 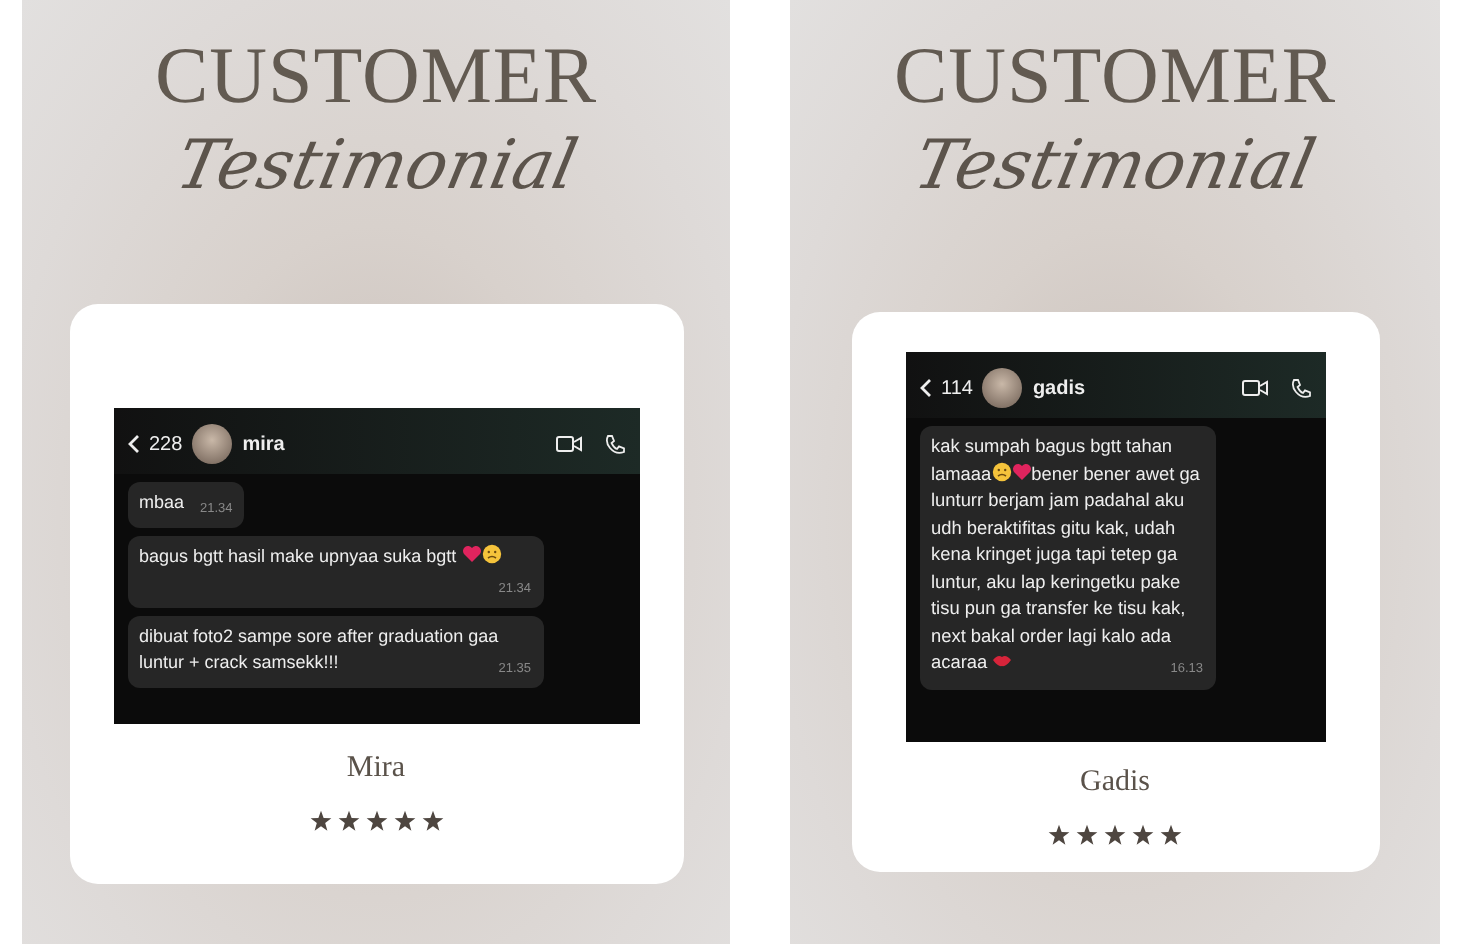 I want to click on customer-name: Mira, so click(x=376, y=769).